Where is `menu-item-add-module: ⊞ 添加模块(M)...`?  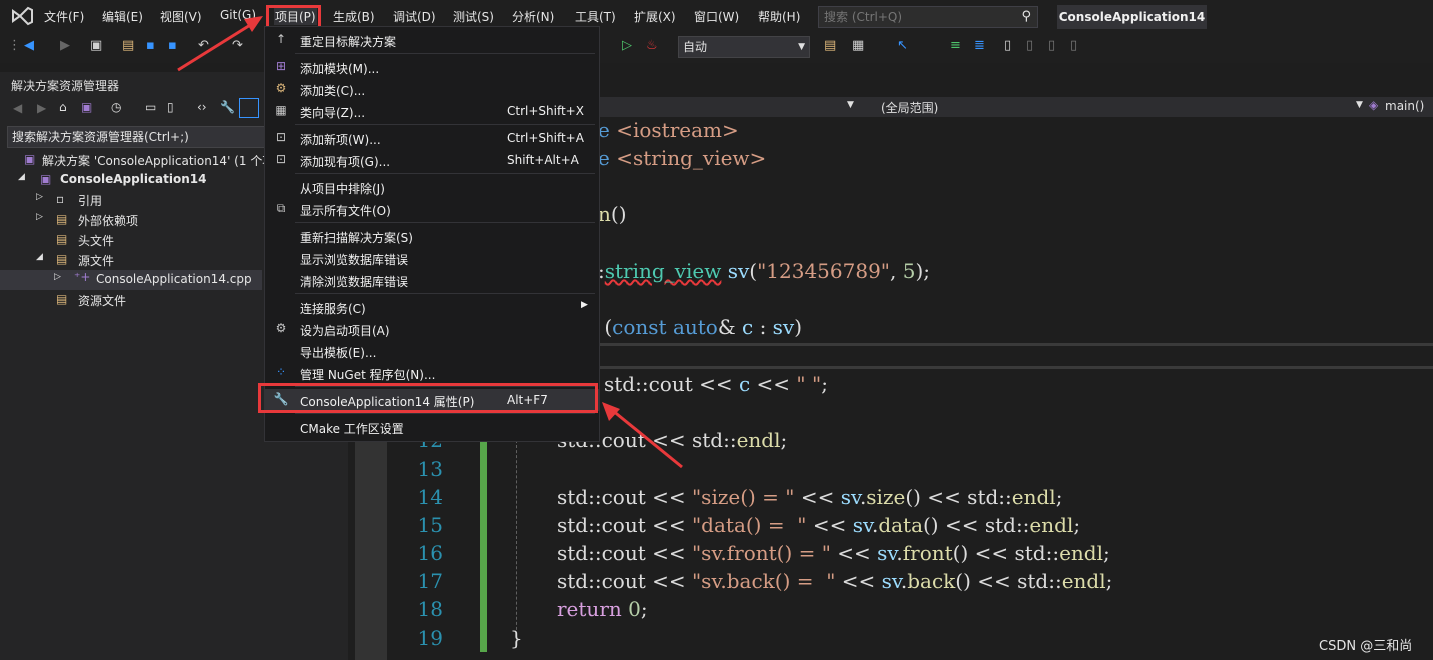 menu-item-add-module: ⊞ 添加模块(M)... is located at coordinates (432, 67).